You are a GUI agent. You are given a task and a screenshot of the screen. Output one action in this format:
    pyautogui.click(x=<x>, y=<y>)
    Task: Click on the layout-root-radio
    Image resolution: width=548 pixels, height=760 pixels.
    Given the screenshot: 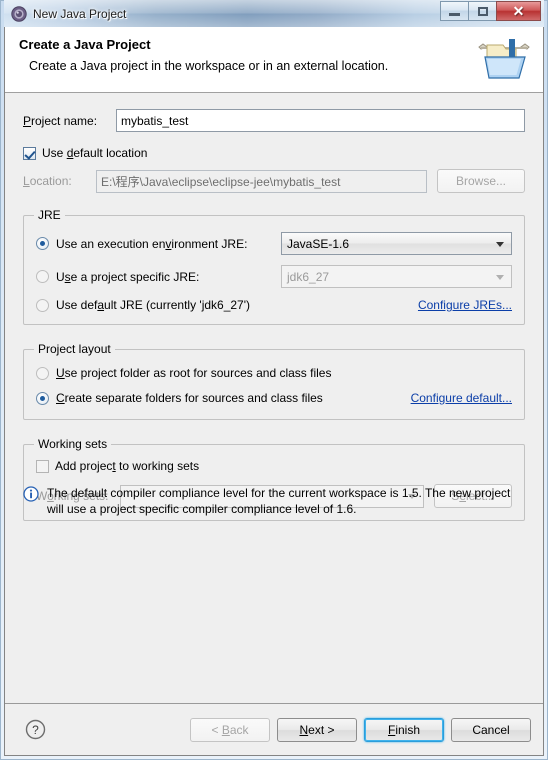 What is the action you would take?
    pyautogui.click(x=42, y=373)
    